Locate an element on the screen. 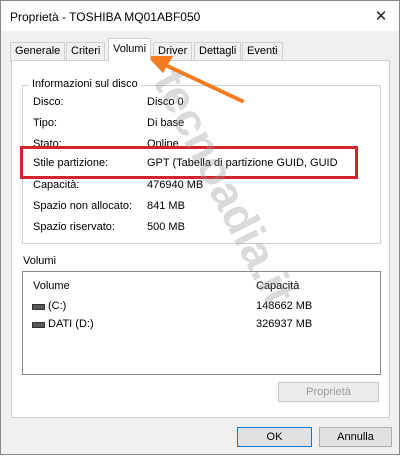 The image size is (400, 456). volumes-group-label: Volumi is located at coordinates (40, 261).